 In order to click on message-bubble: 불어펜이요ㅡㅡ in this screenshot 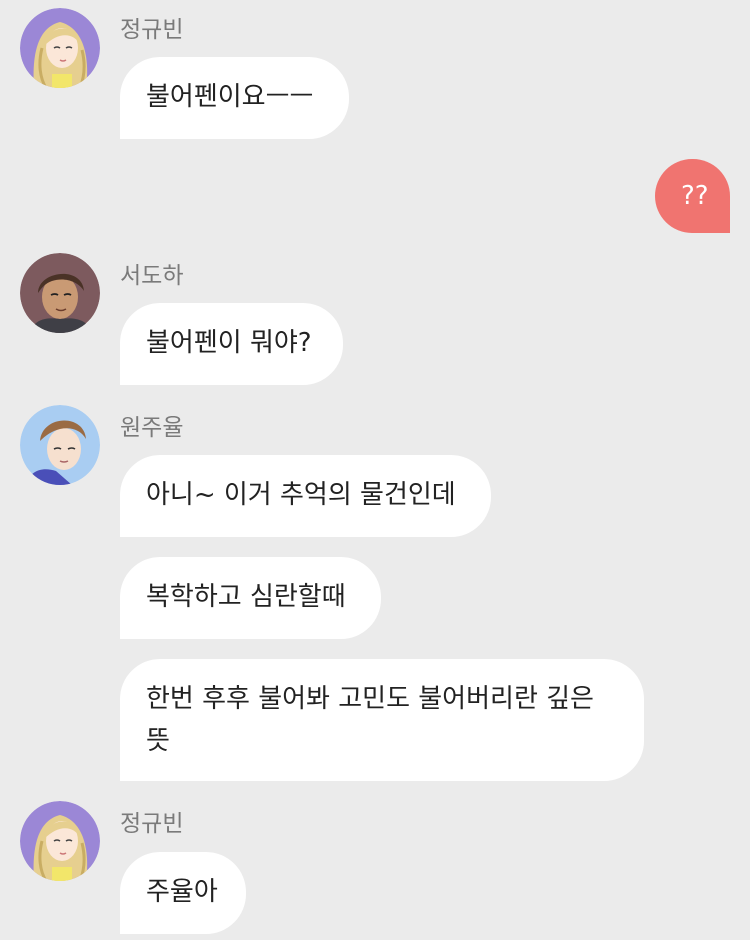, I will do `click(234, 98)`.